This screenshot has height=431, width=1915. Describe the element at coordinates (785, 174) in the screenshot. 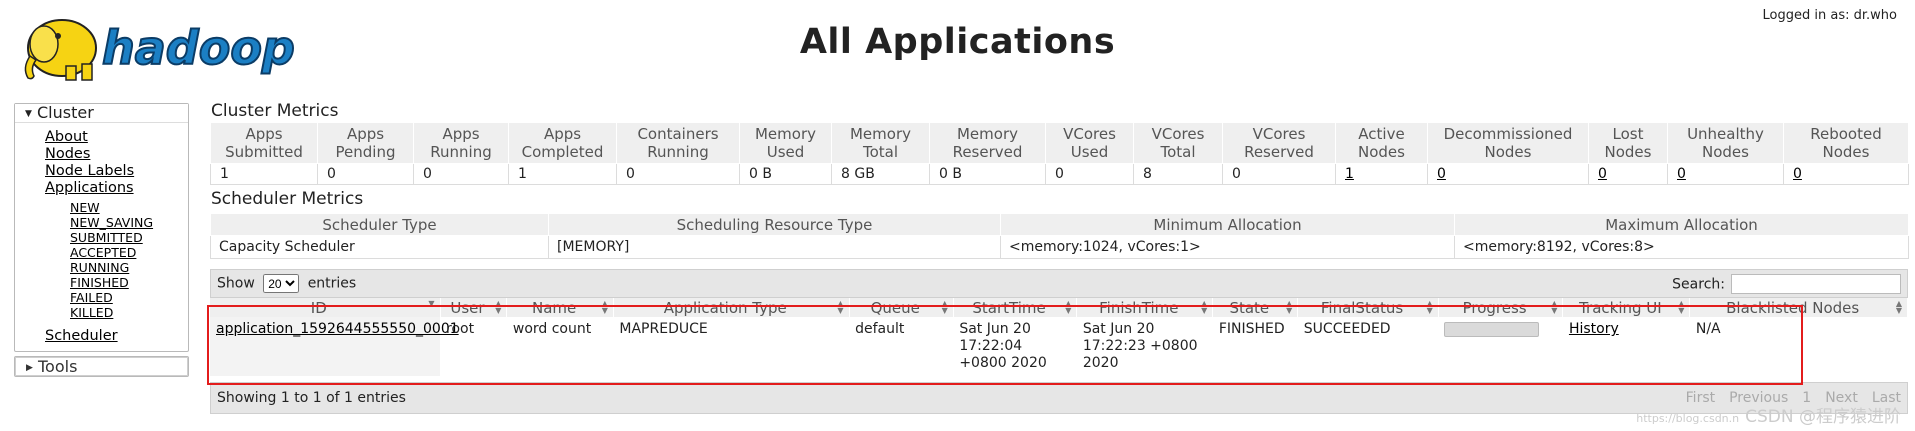

I see `metric-value-memory-used: 0 B` at that location.